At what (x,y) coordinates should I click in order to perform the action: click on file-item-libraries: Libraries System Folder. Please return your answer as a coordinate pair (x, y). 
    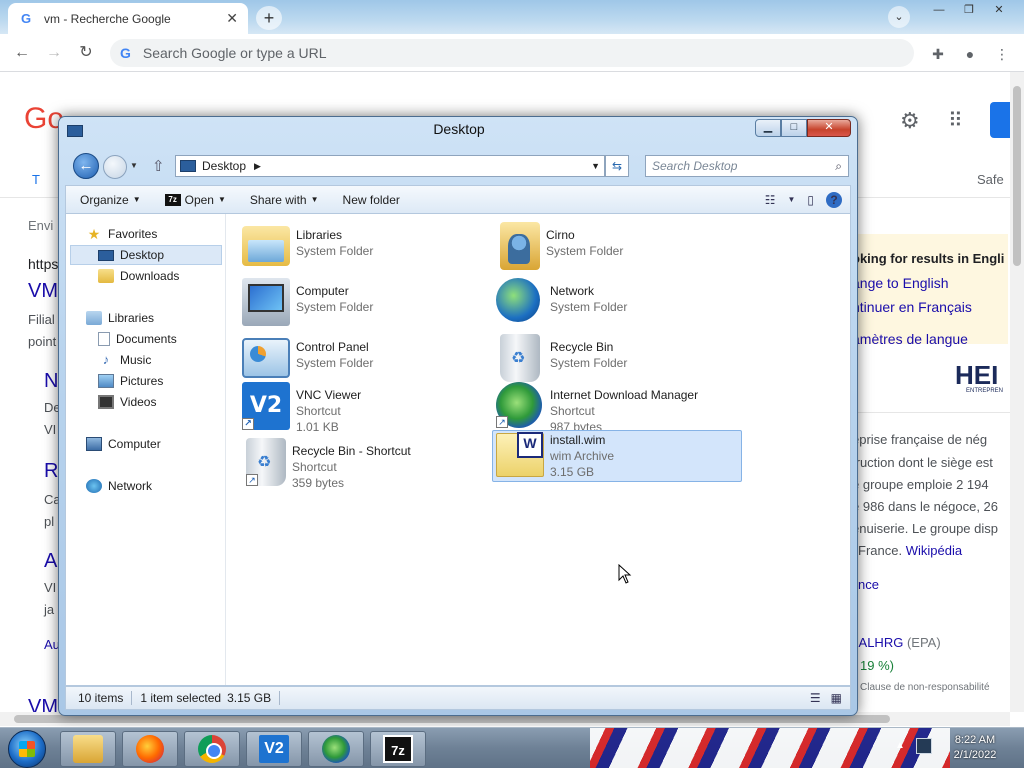
    Looking at the image, I should click on (367, 248).